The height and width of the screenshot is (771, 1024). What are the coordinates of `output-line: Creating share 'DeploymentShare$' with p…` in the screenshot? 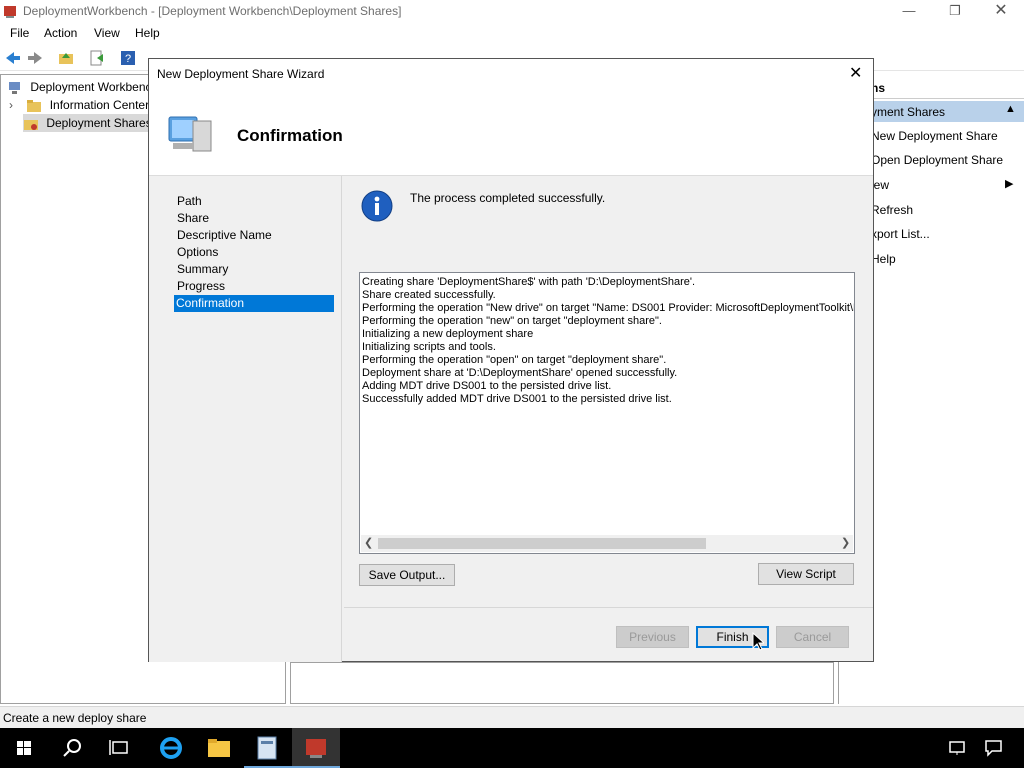 It's located at (529, 282).